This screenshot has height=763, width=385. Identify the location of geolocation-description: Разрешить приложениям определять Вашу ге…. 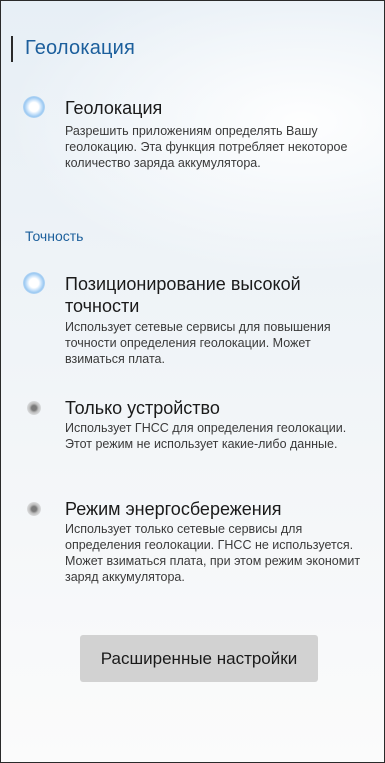
(206, 147).